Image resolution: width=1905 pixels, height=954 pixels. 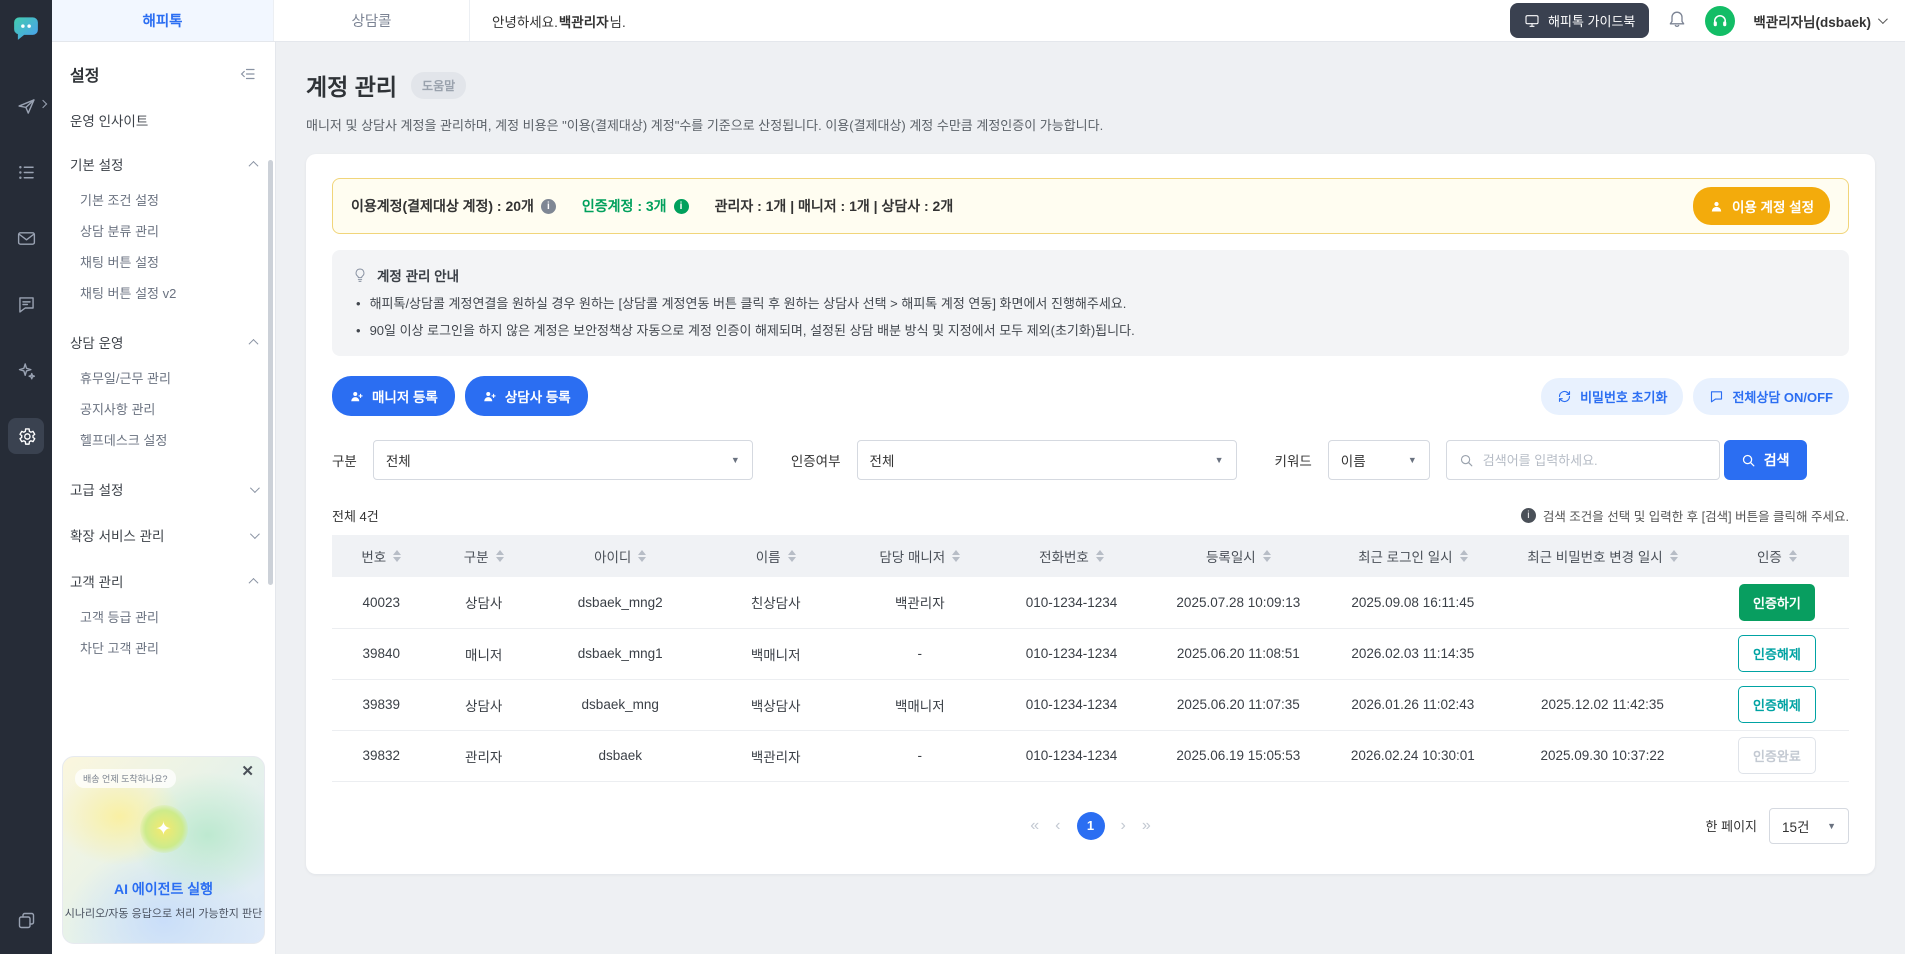 What do you see at coordinates (1238, 654) in the screenshot?
I see `cell-registered: 2025.06.20 11:08:51` at bounding box center [1238, 654].